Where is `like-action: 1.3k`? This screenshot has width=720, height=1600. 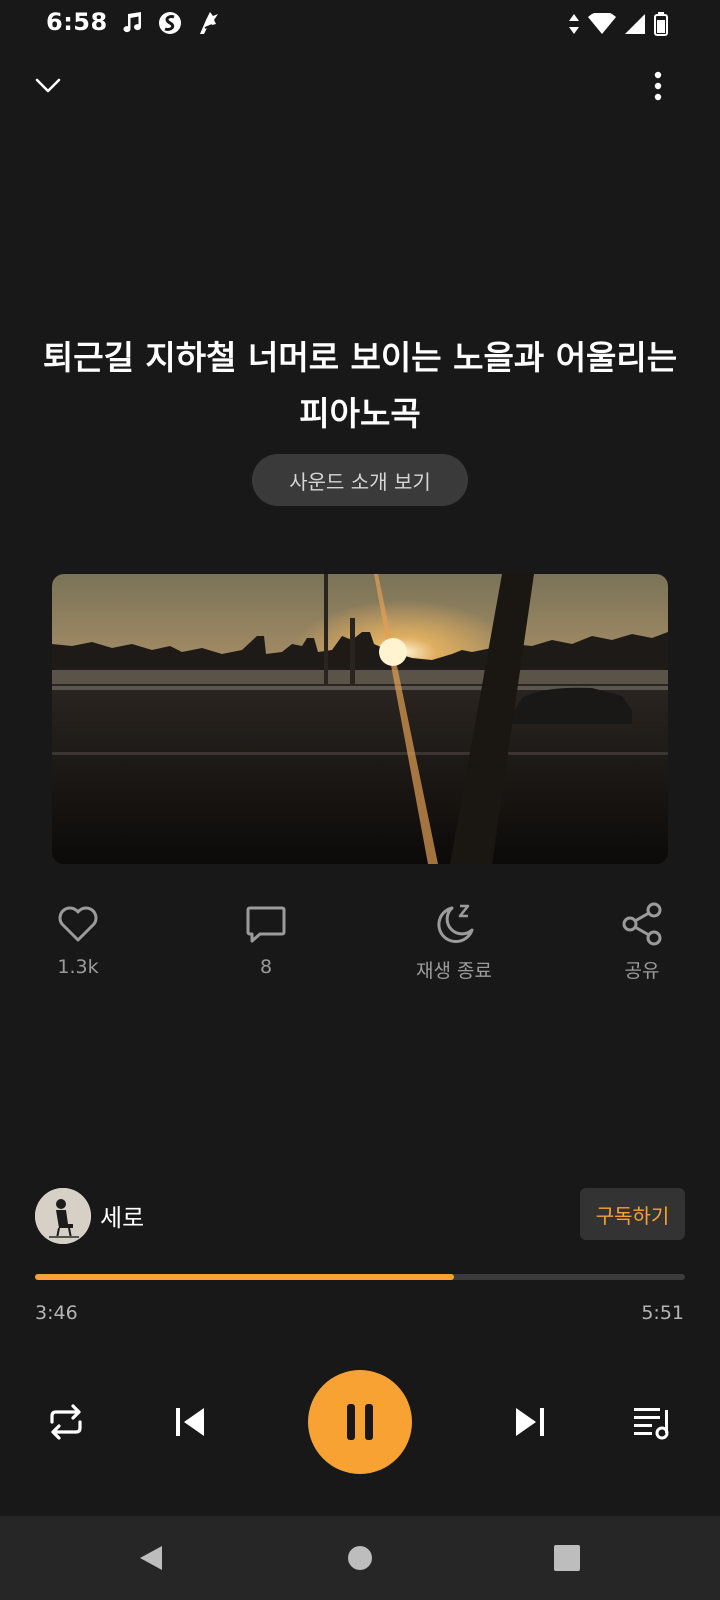
like-action: 1.3k is located at coordinates (78, 939).